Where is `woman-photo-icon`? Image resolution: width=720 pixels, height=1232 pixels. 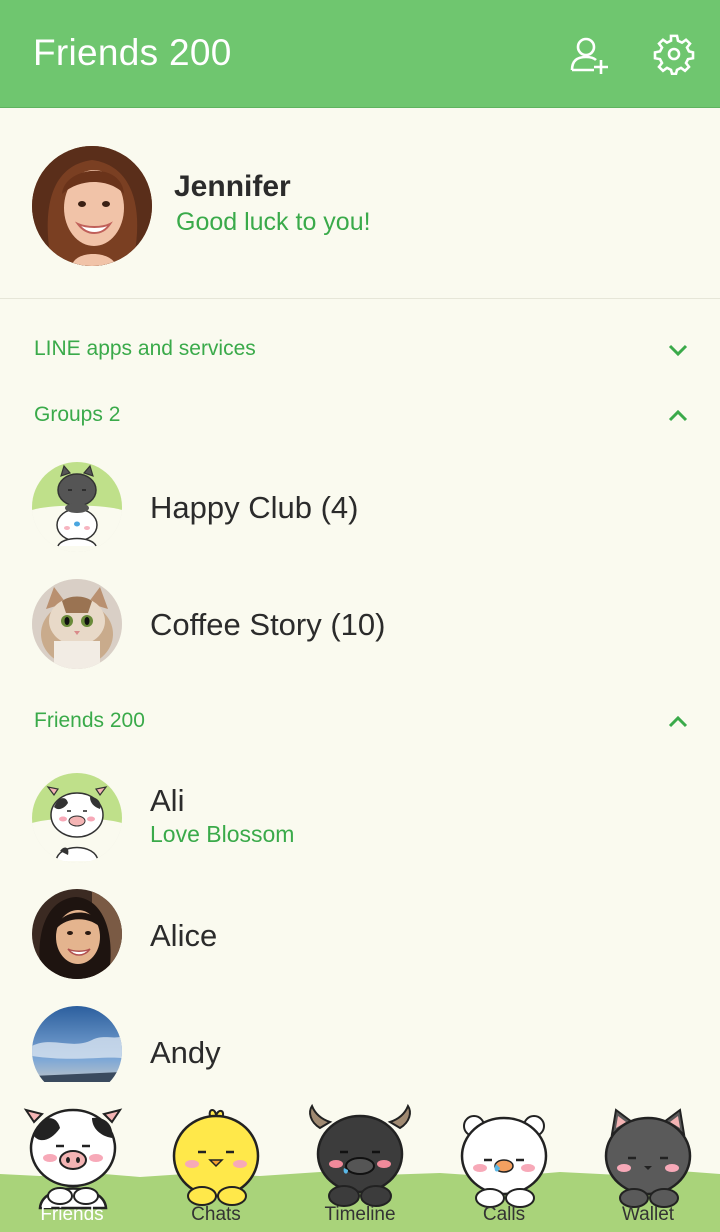
woman-photo-icon is located at coordinates (77, 934).